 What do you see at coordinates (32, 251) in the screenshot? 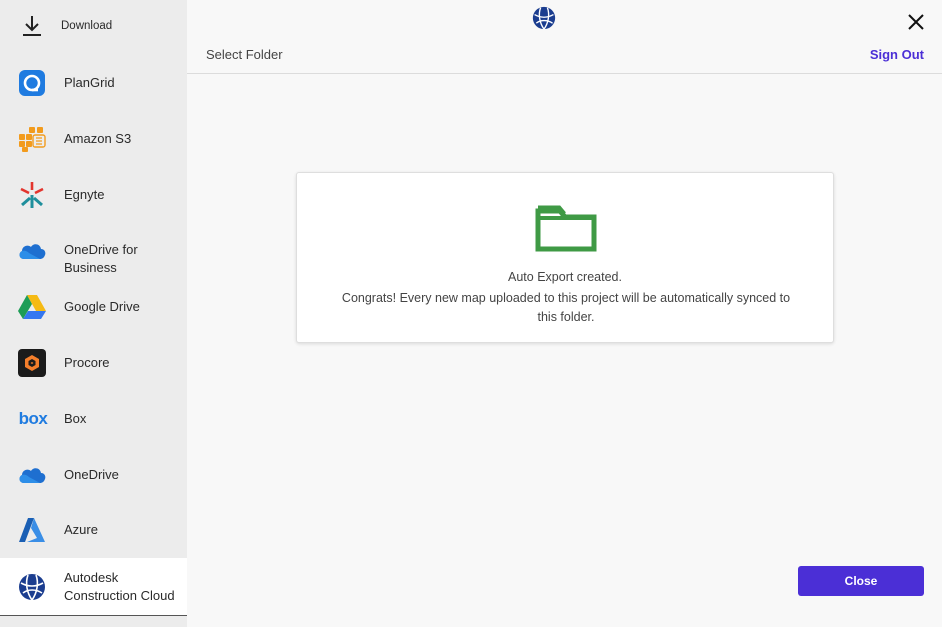
I see `onedrive-business-icon` at bounding box center [32, 251].